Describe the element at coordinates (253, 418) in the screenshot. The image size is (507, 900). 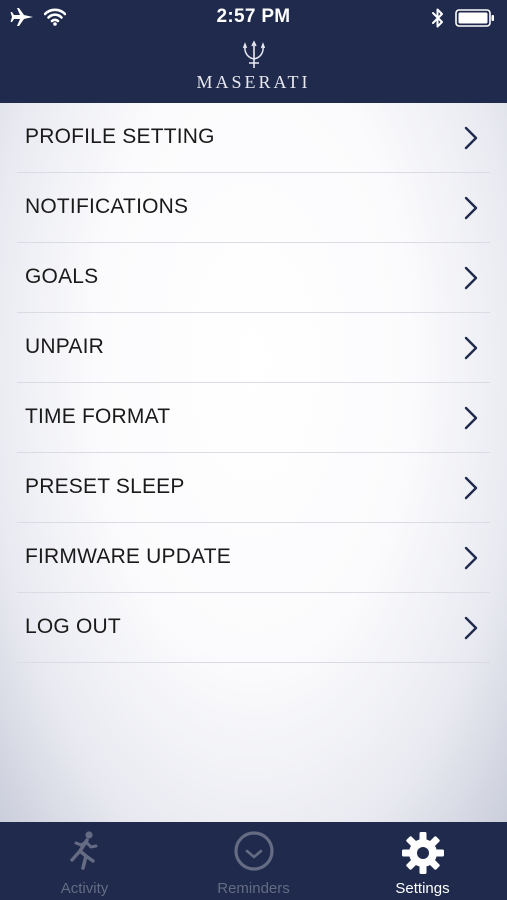
I see `menu-item-time-format: TIME FORMAT` at that location.